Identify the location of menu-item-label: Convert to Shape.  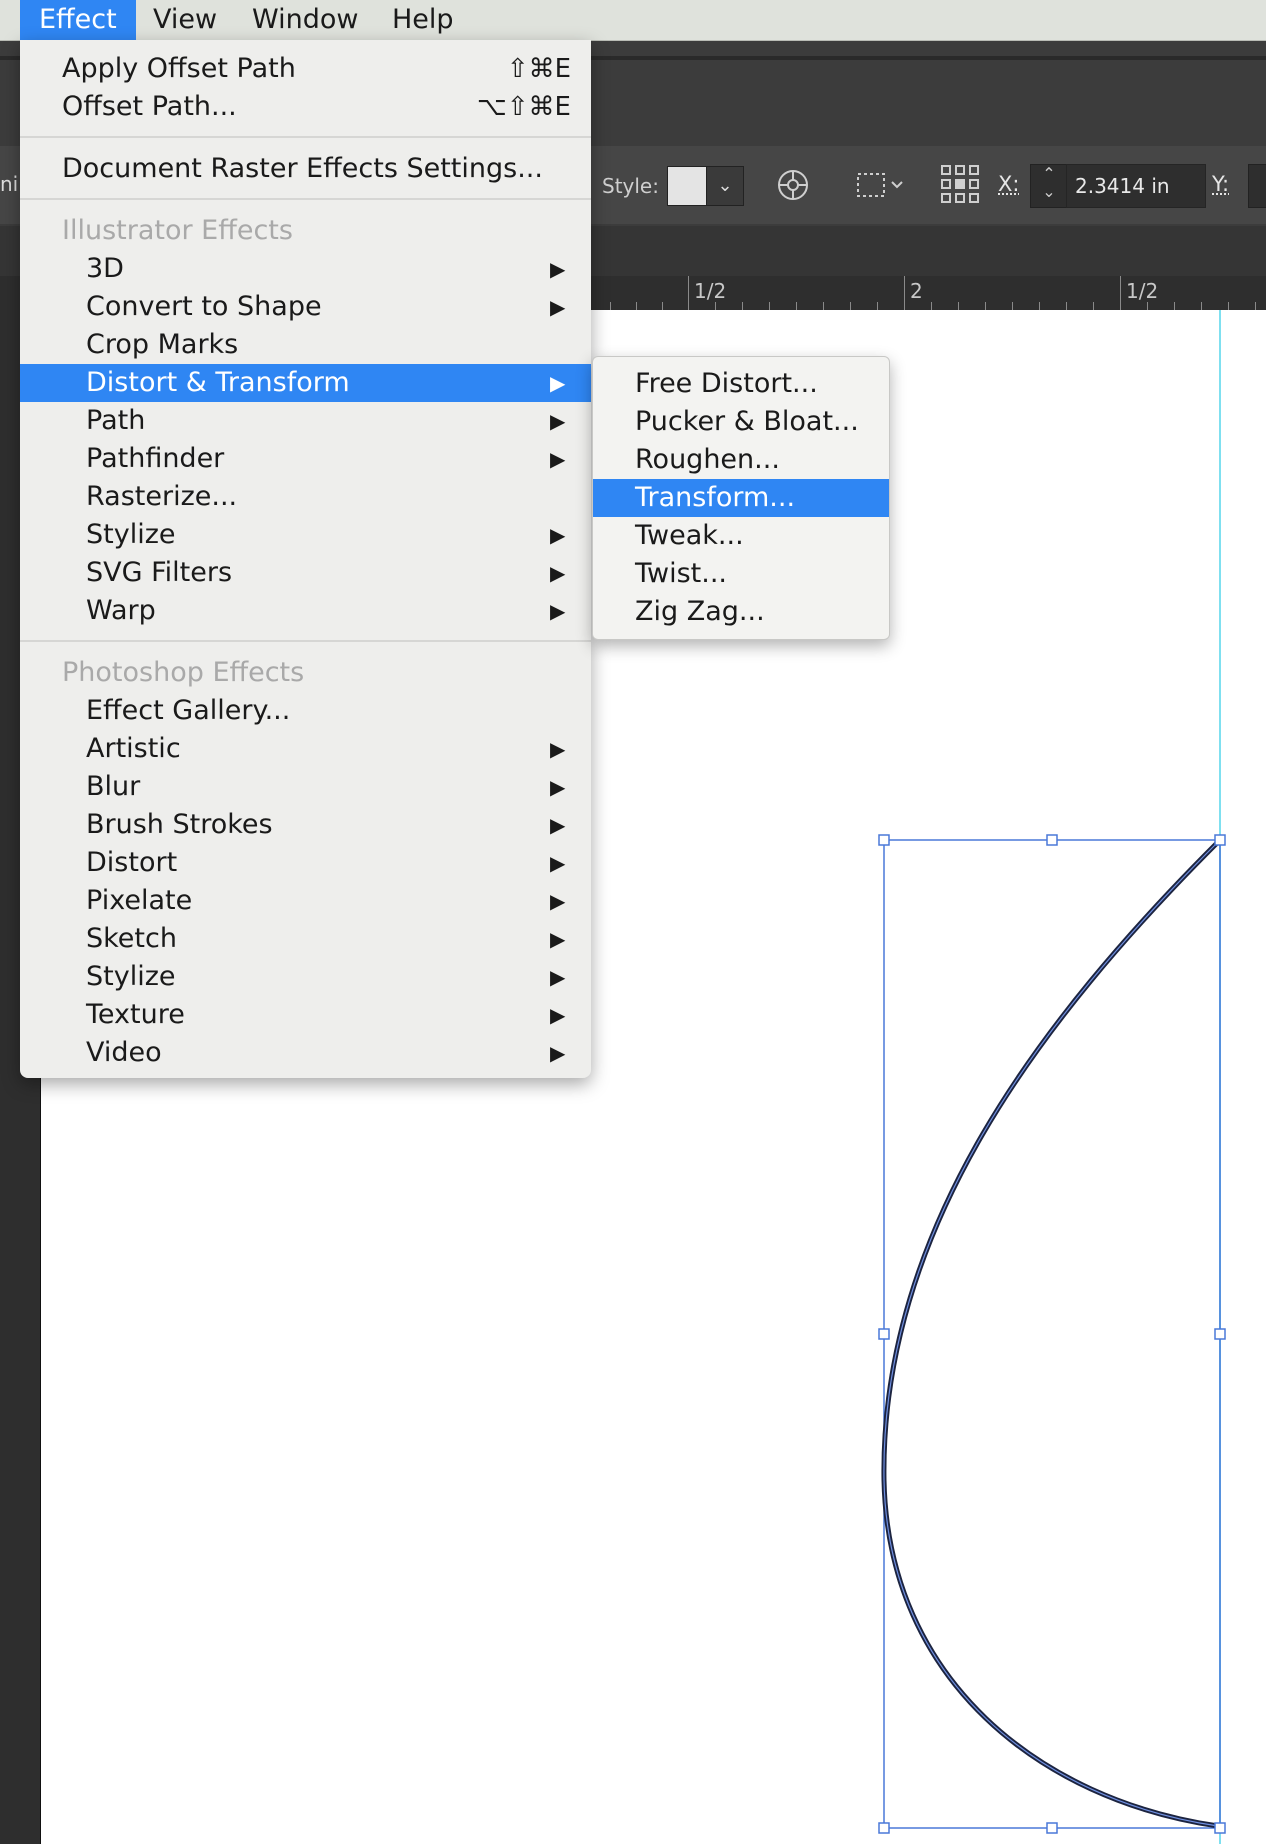
(204, 306).